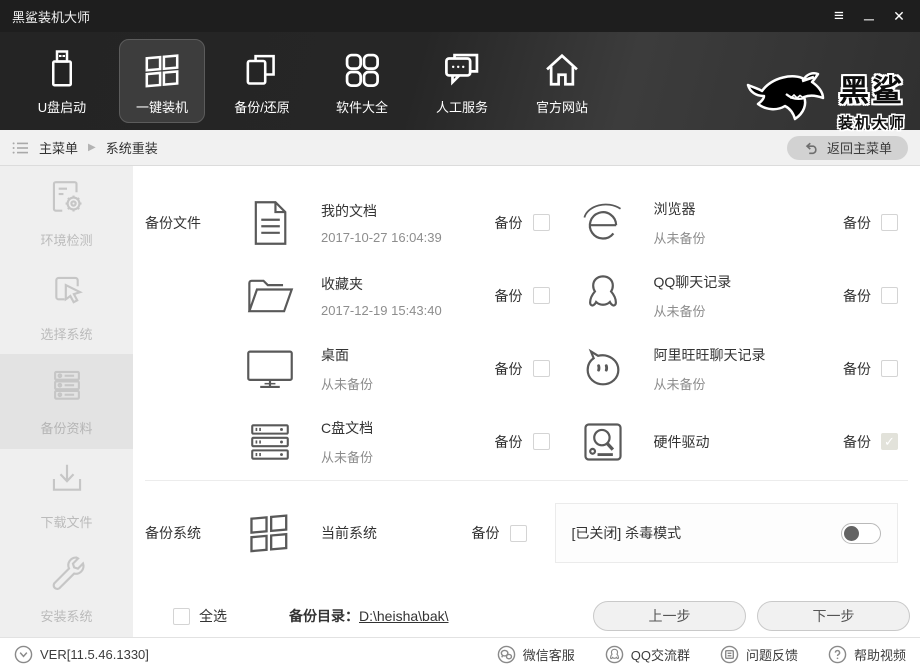 The width and height of the screenshot is (920, 671). I want to click on return-main-menu-button: 返回主菜单, so click(847, 147).